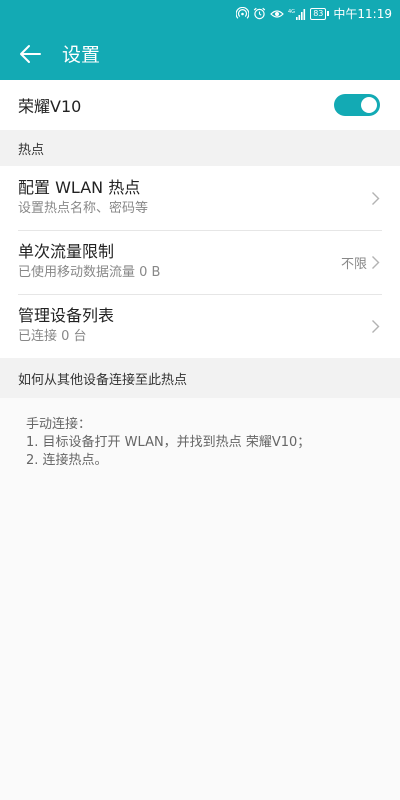 This screenshot has width=400, height=800. Describe the element at coordinates (168, 442) in the screenshot. I see `help-line-step-1: 1. 目标设备打开 WLAN，并找到热点 荣耀V10；` at that location.